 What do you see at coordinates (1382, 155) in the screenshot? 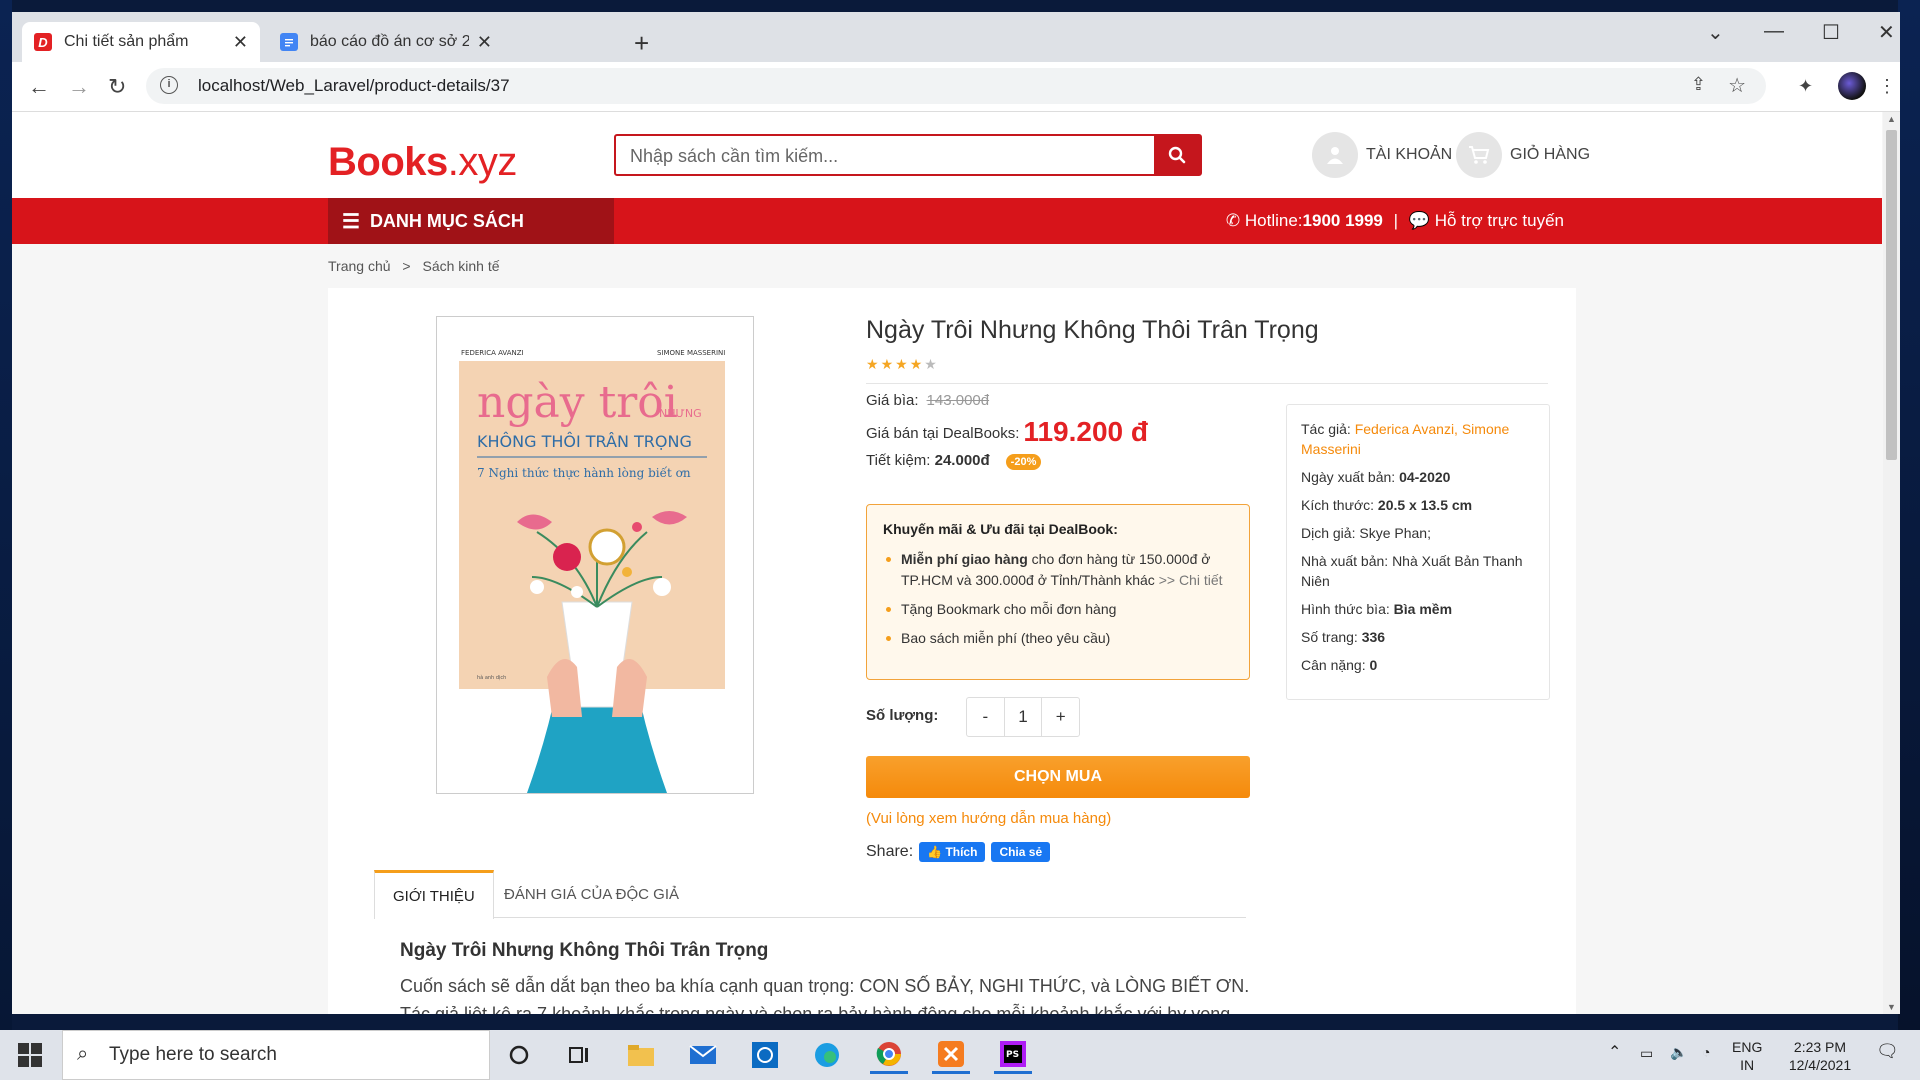
I see `account-link: TÀI KHOẢN` at bounding box center [1382, 155].